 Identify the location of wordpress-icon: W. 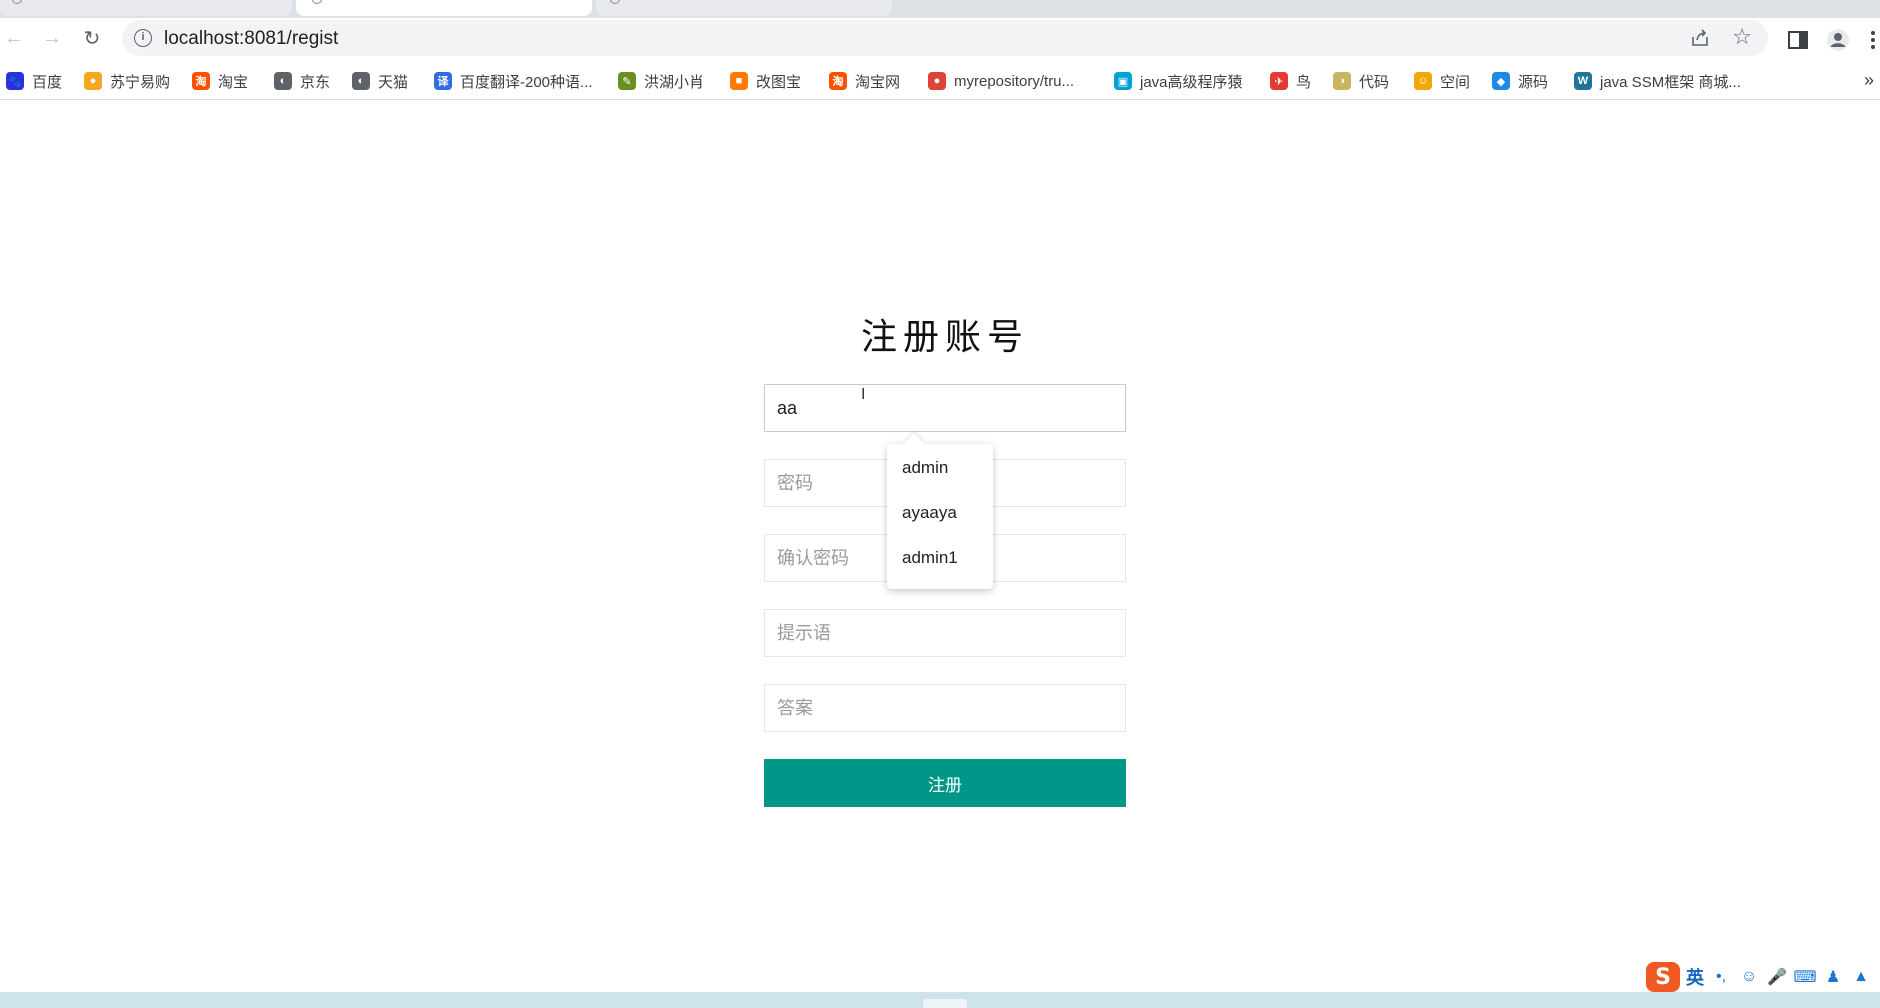
(1583, 81).